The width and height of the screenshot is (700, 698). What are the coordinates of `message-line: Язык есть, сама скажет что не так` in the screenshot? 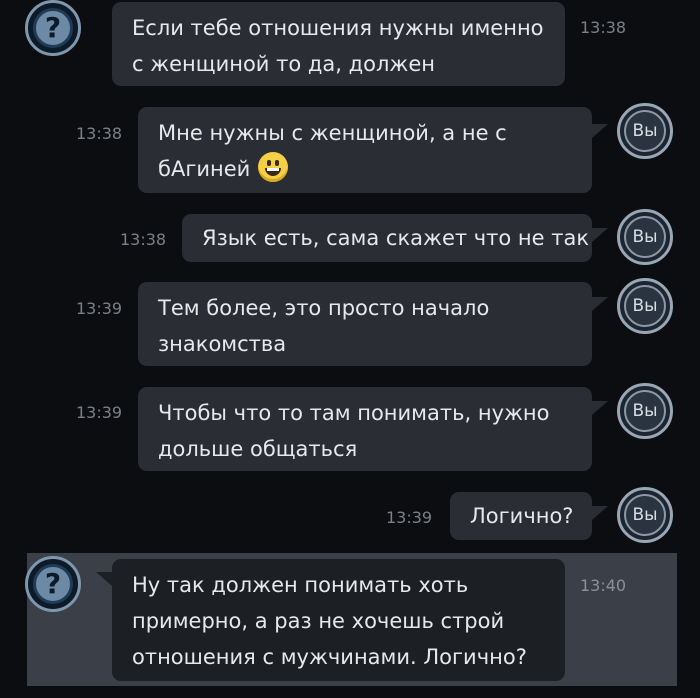 It's located at (396, 238).